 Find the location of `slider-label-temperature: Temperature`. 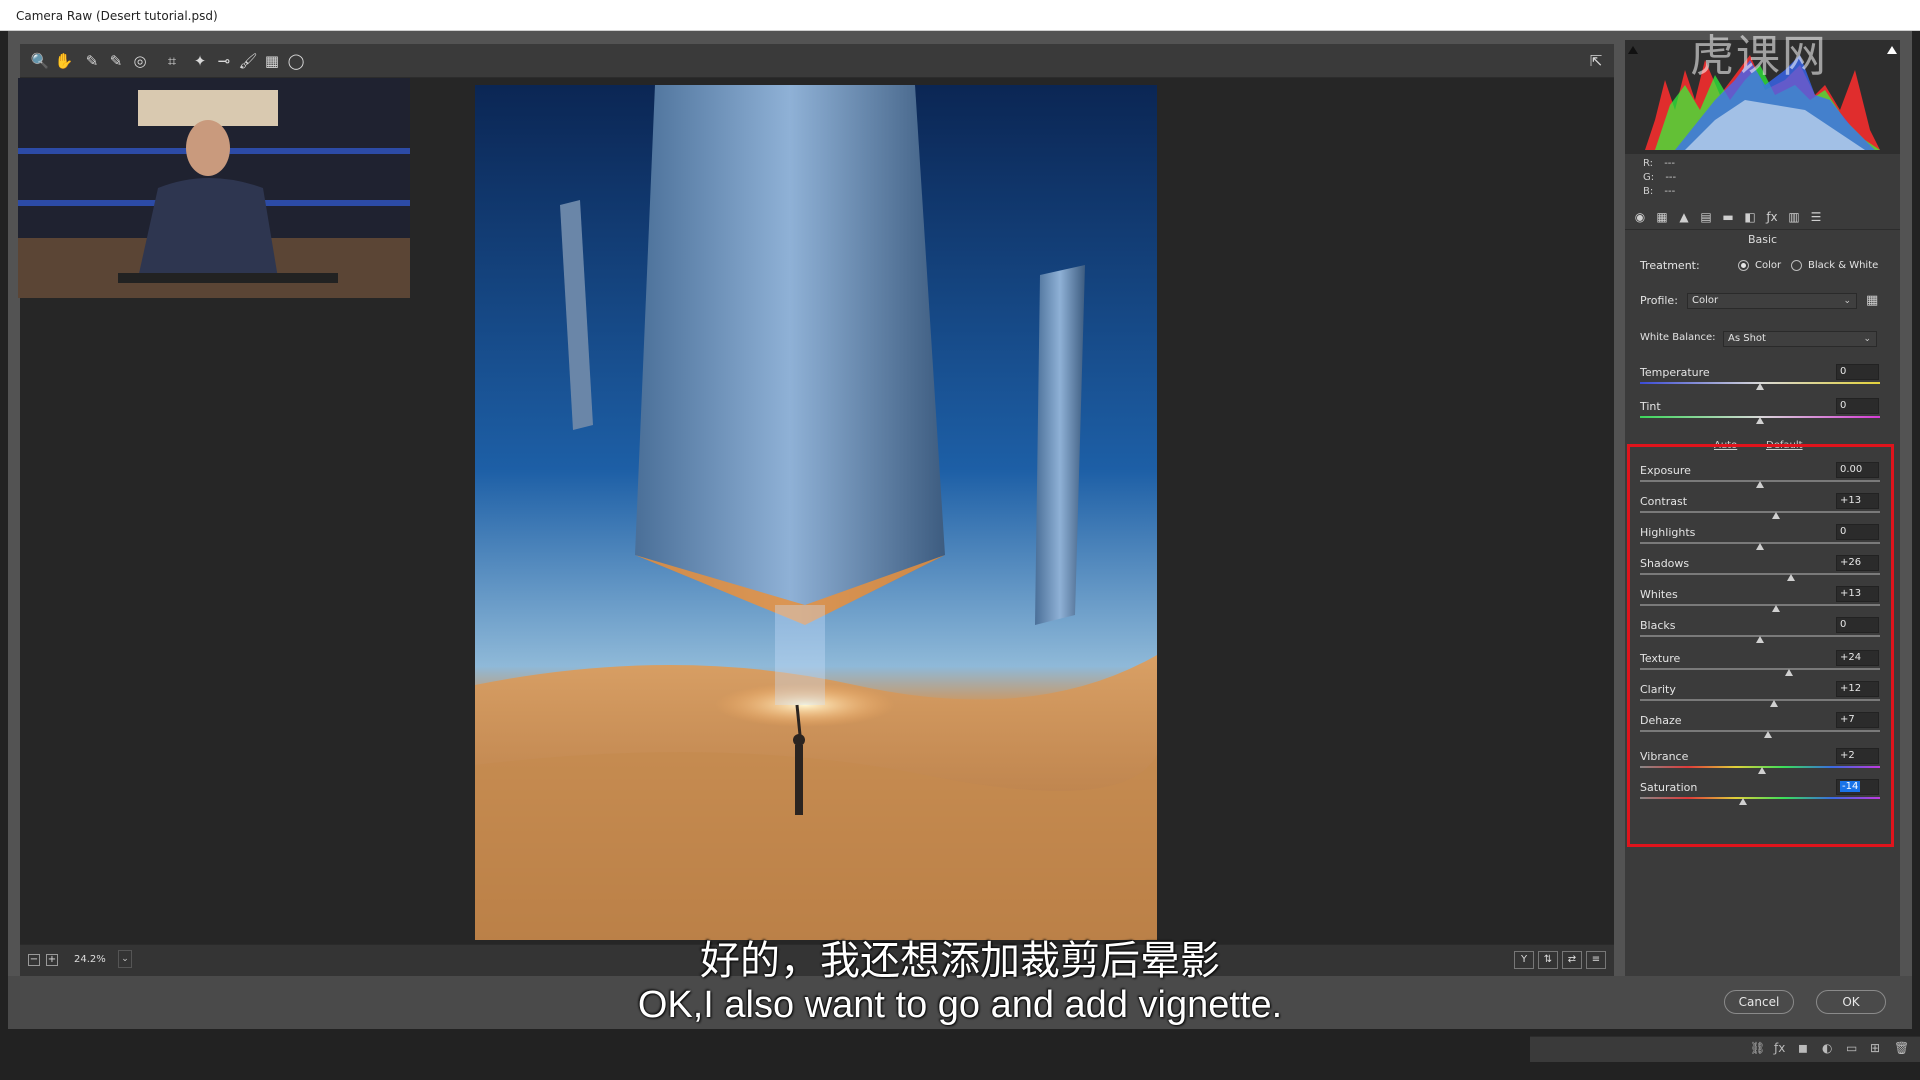

slider-label-temperature: Temperature is located at coordinates (1675, 372).